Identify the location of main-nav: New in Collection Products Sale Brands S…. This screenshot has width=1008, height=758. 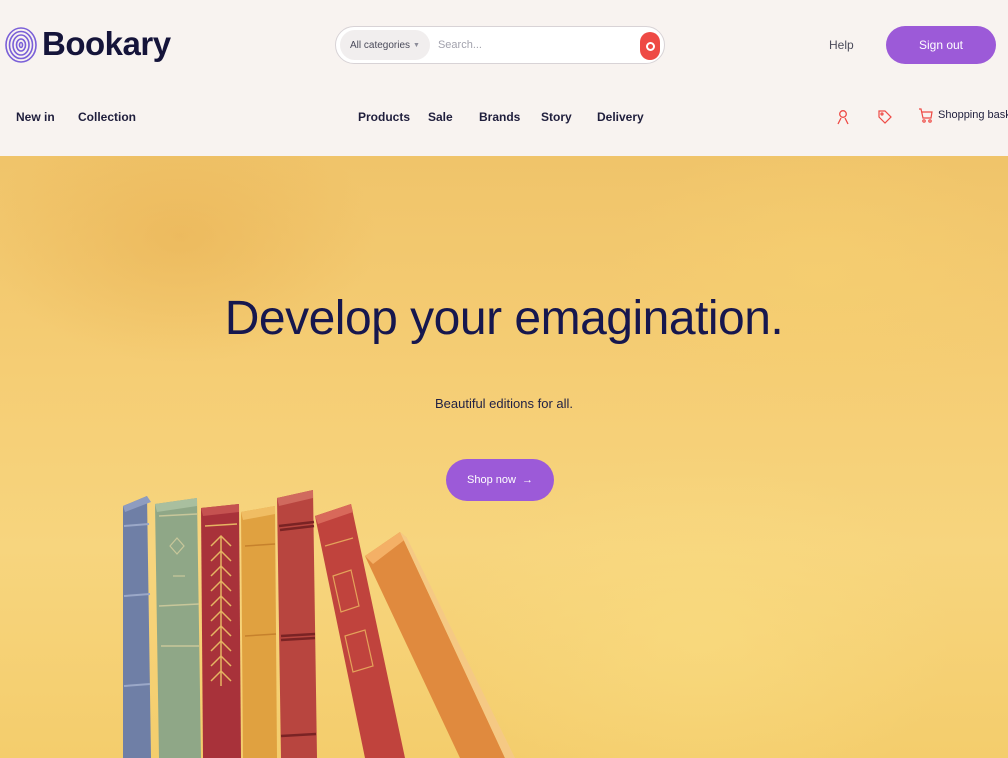
(504, 123).